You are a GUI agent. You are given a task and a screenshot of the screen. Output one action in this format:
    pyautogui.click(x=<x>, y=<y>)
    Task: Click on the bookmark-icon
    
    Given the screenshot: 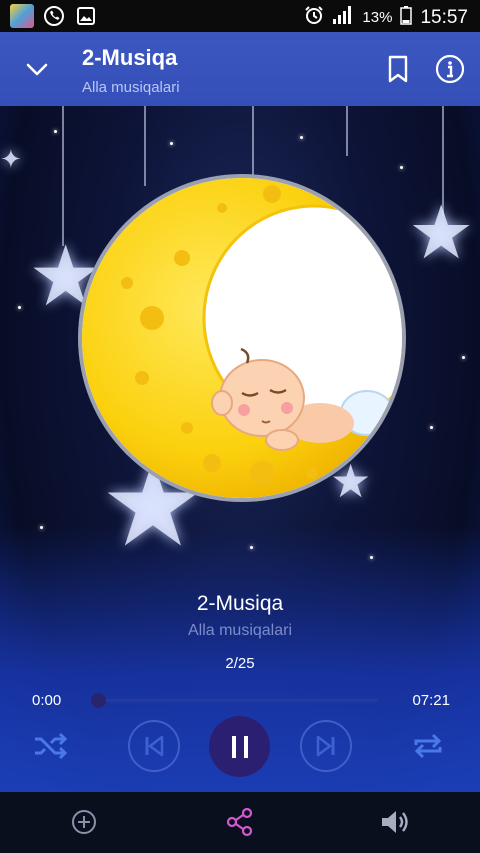 What is the action you would take?
    pyautogui.click(x=398, y=69)
    